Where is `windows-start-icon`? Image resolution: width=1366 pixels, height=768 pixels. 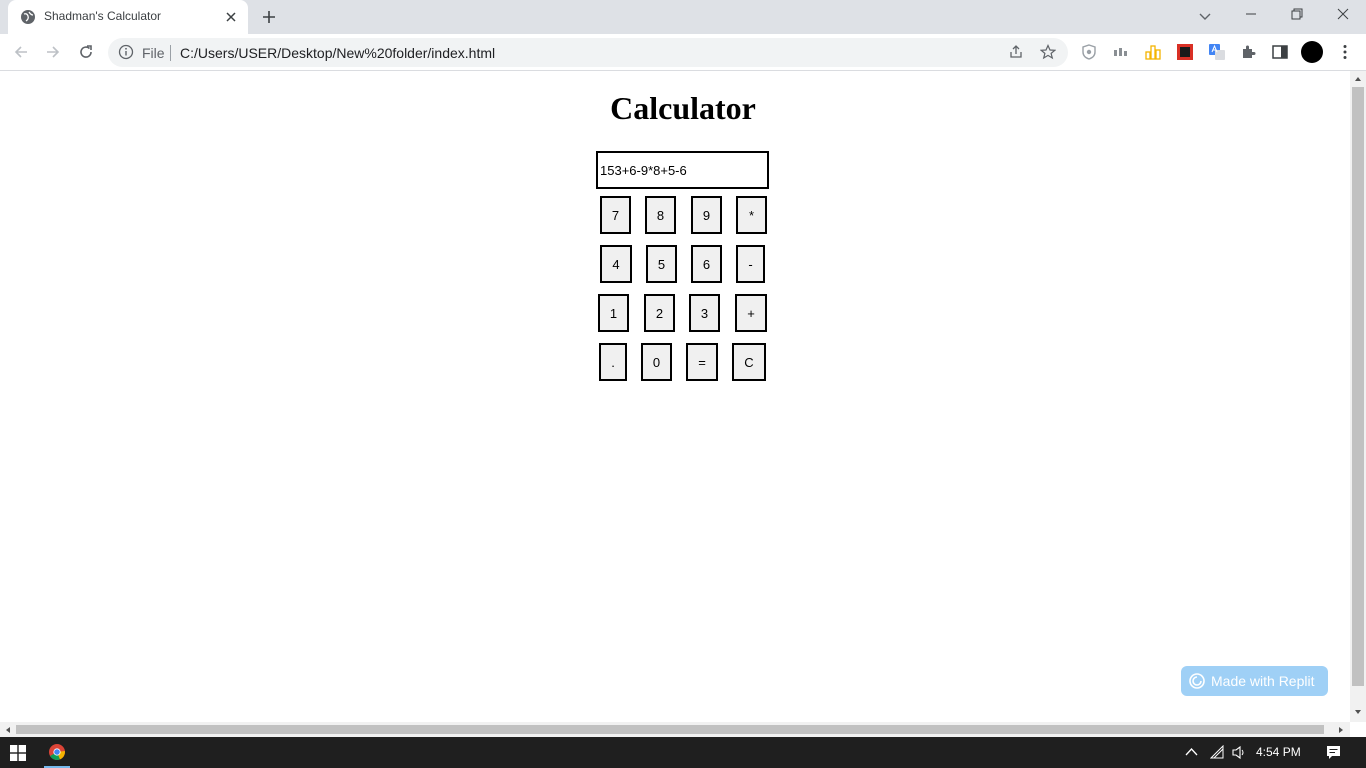 windows-start-icon is located at coordinates (18, 753).